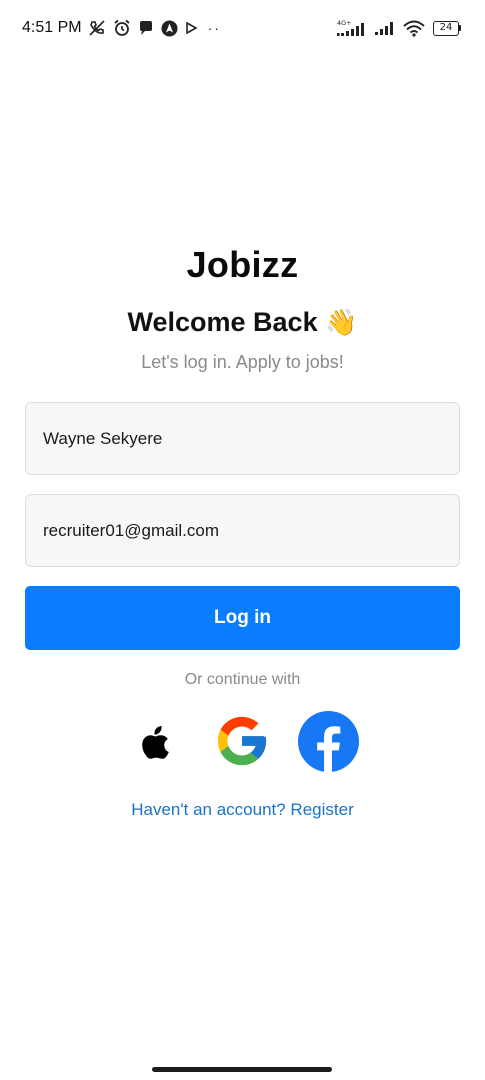 Image resolution: width=485 pixels, height=1080 pixels. Describe the element at coordinates (344, 23) in the screenshot. I see `network-type-label: 4G+` at that location.